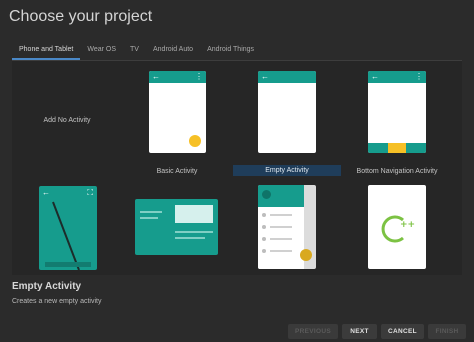 The image size is (474, 342). What do you see at coordinates (230, 52) in the screenshot?
I see `tab-android-things: Android Things` at bounding box center [230, 52].